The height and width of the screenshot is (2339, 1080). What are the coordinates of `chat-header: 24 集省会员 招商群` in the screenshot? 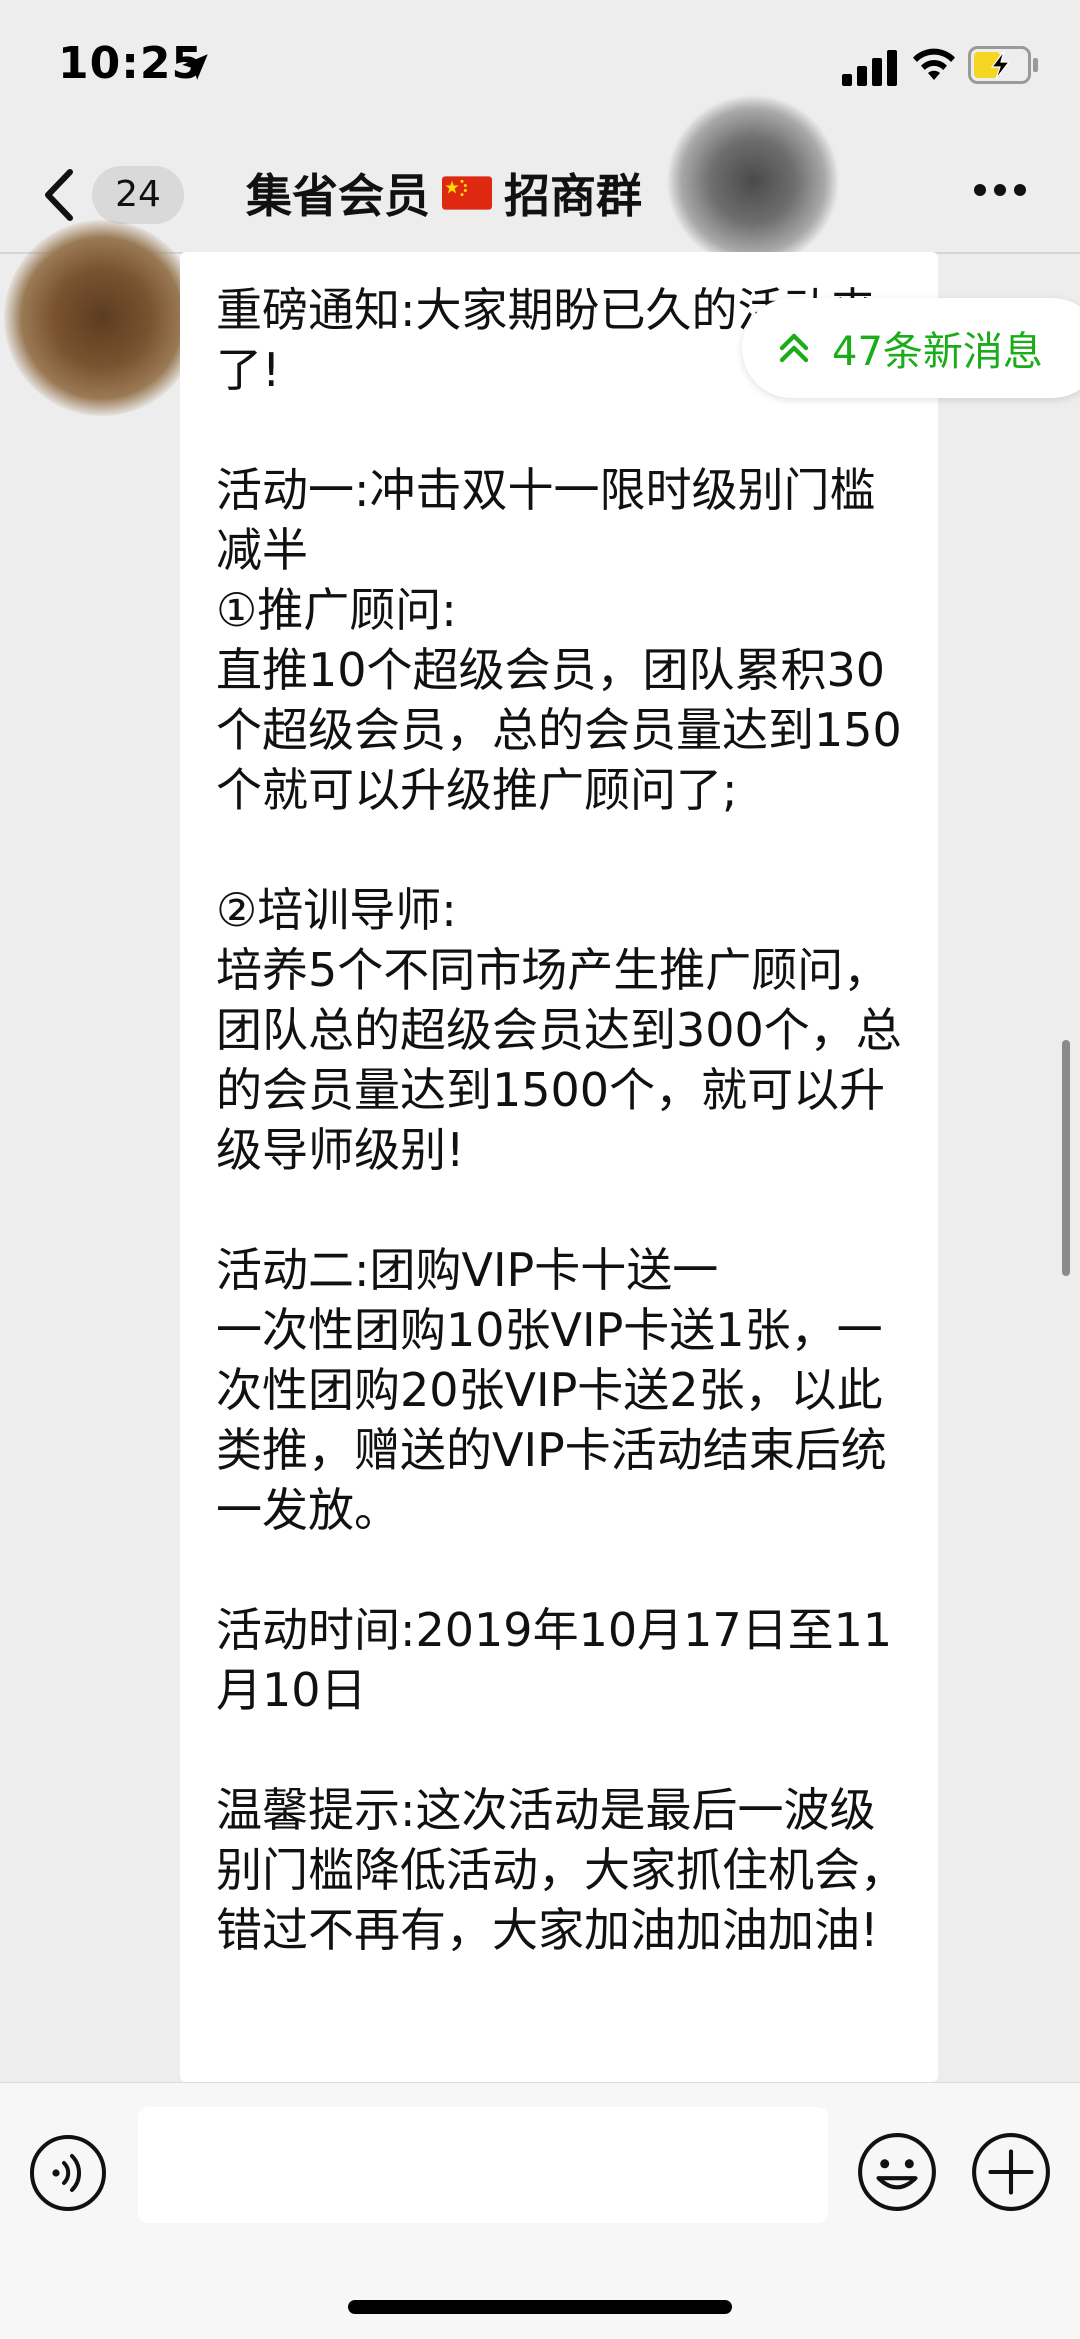 It's located at (540, 192).